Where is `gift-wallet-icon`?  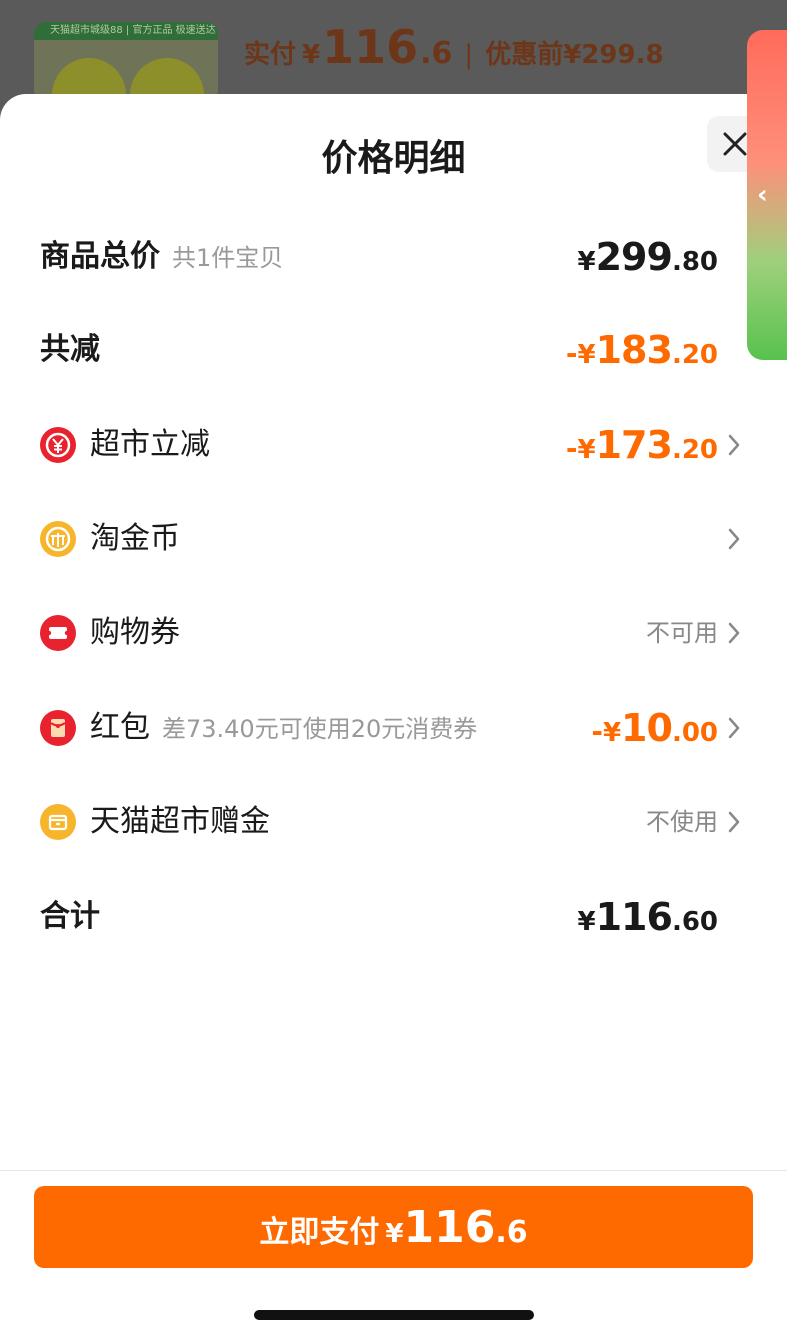
gift-wallet-icon is located at coordinates (58, 822).